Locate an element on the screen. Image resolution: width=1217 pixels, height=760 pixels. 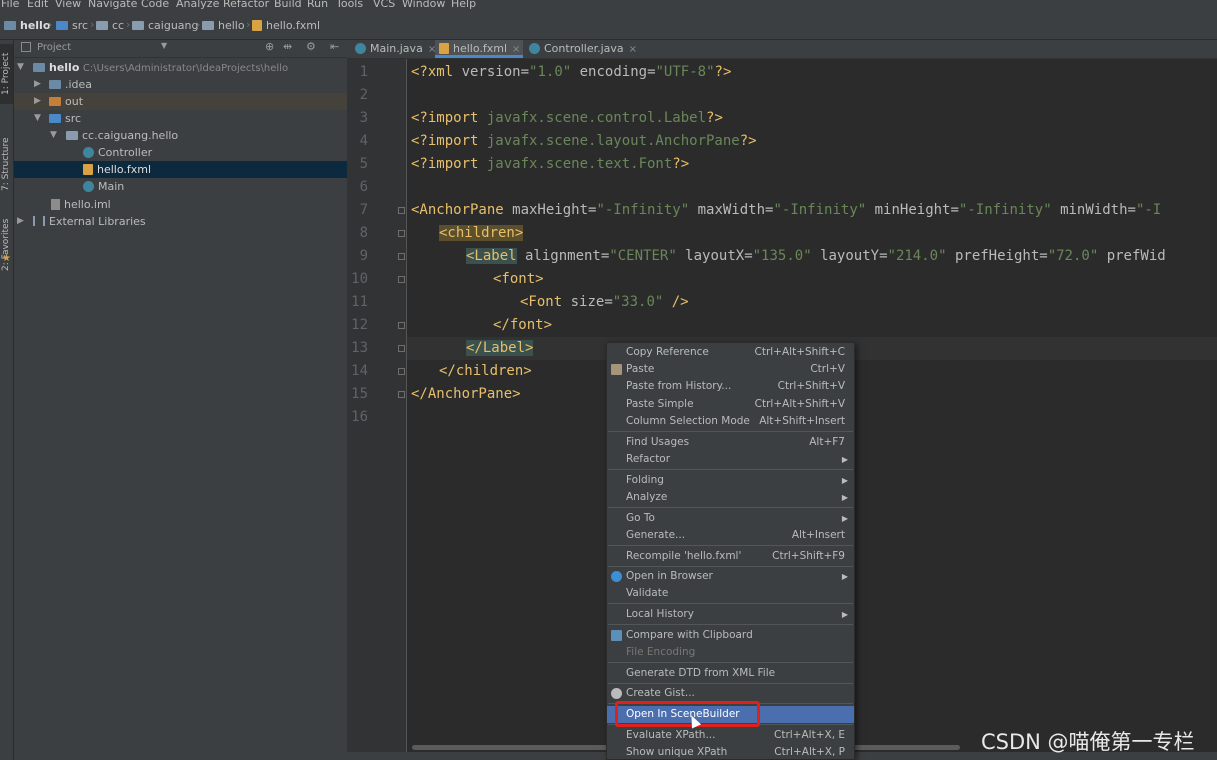
tab-controller-java: Controller.java × is located at coordinates (582, 49).